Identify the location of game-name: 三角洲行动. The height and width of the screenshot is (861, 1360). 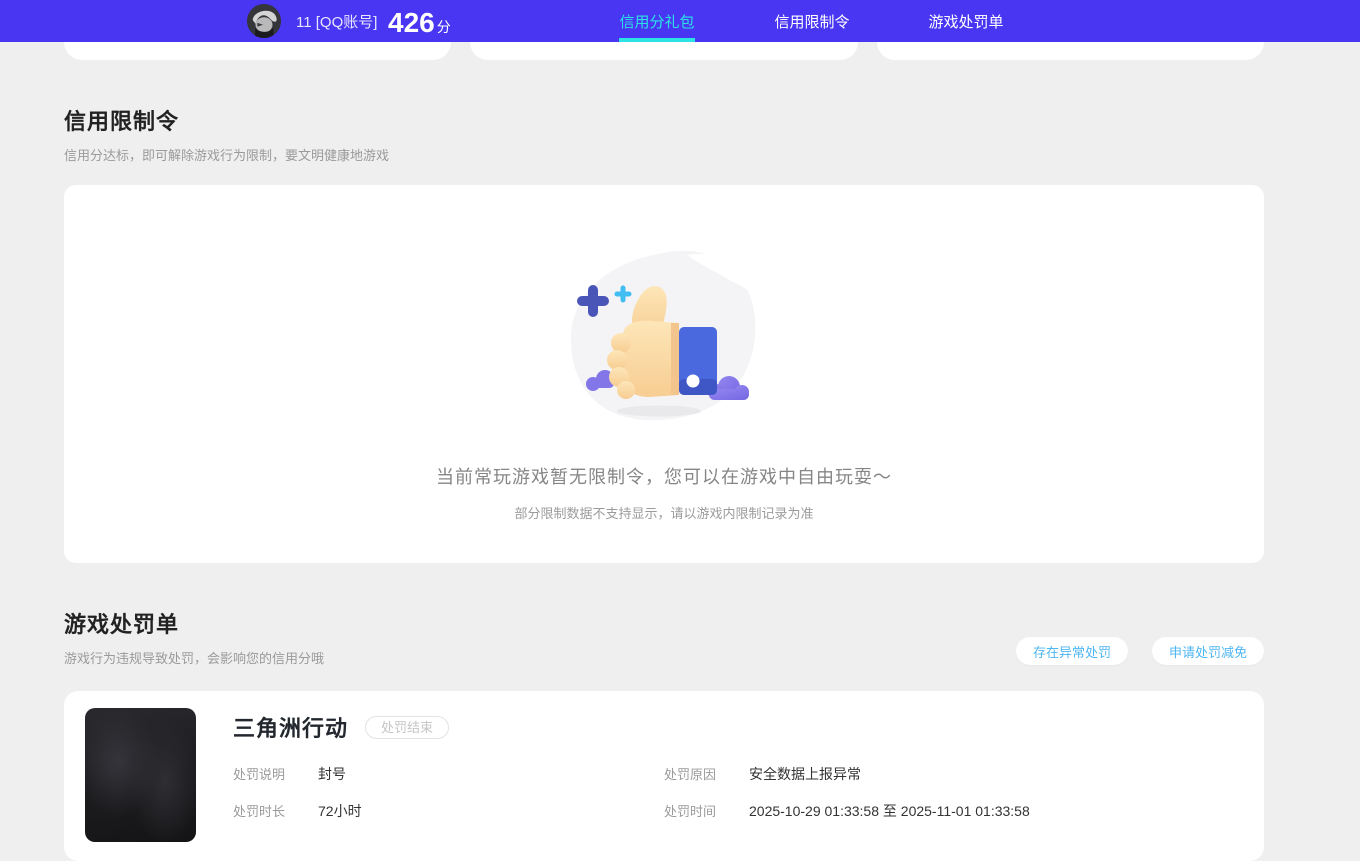
(291, 728).